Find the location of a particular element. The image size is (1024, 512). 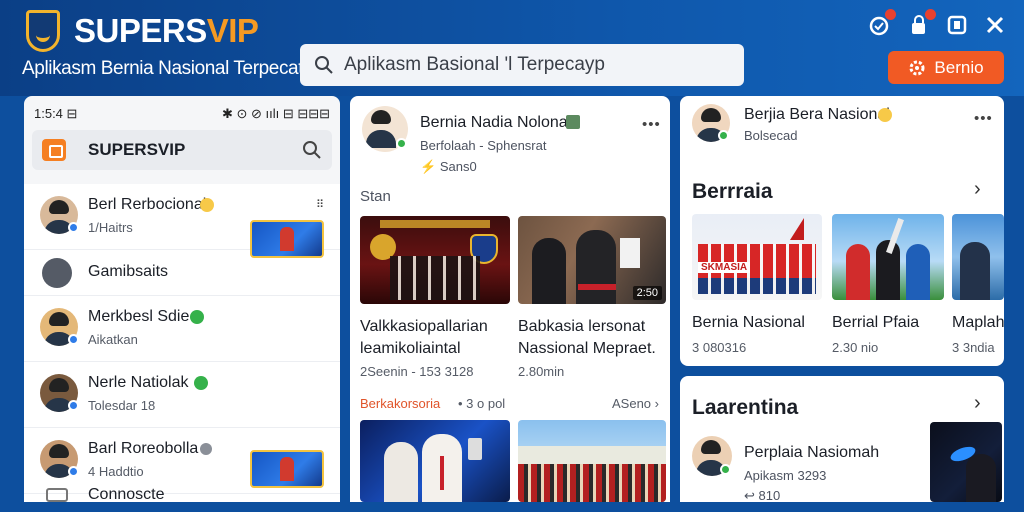

list-item-title: Gamibsaits is located at coordinates (128, 271).